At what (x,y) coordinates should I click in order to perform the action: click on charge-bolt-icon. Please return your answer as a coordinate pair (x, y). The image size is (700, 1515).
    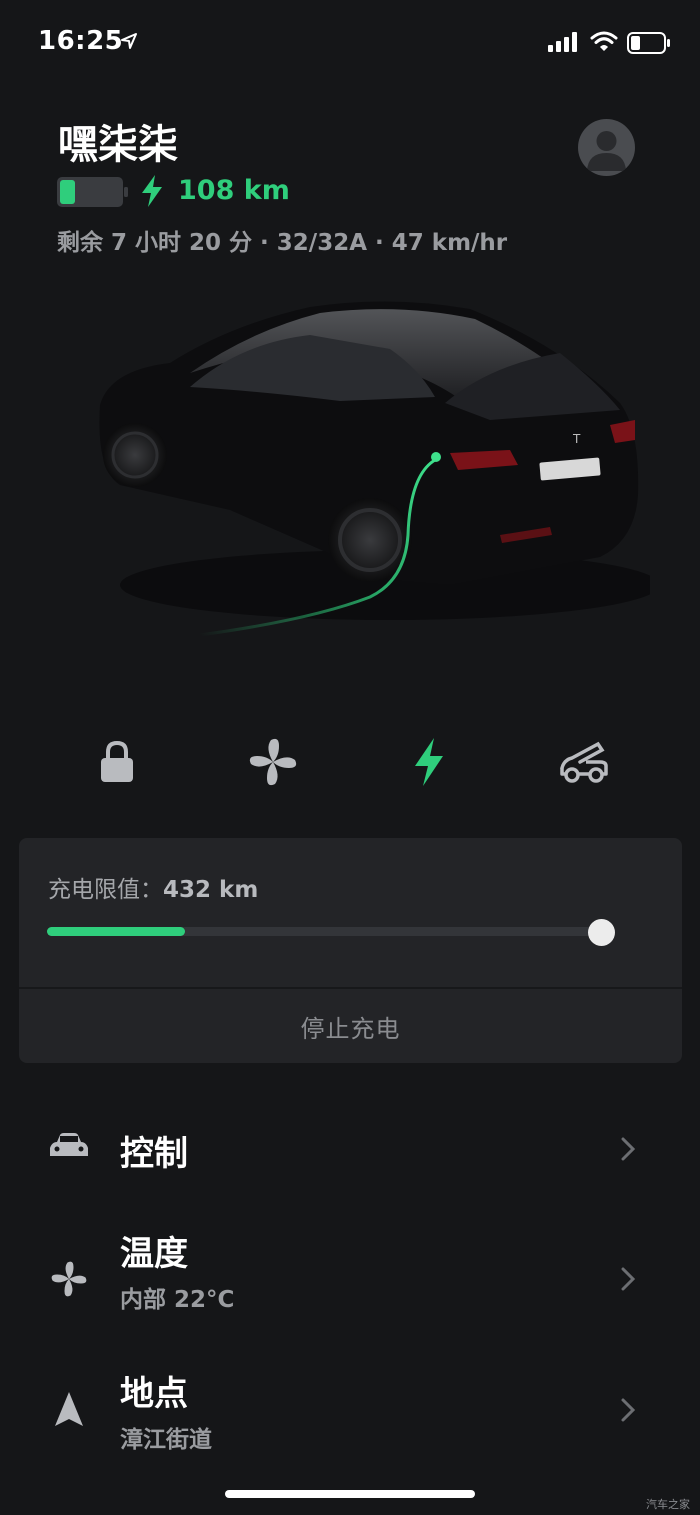
    Looking at the image, I should click on (429, 762).